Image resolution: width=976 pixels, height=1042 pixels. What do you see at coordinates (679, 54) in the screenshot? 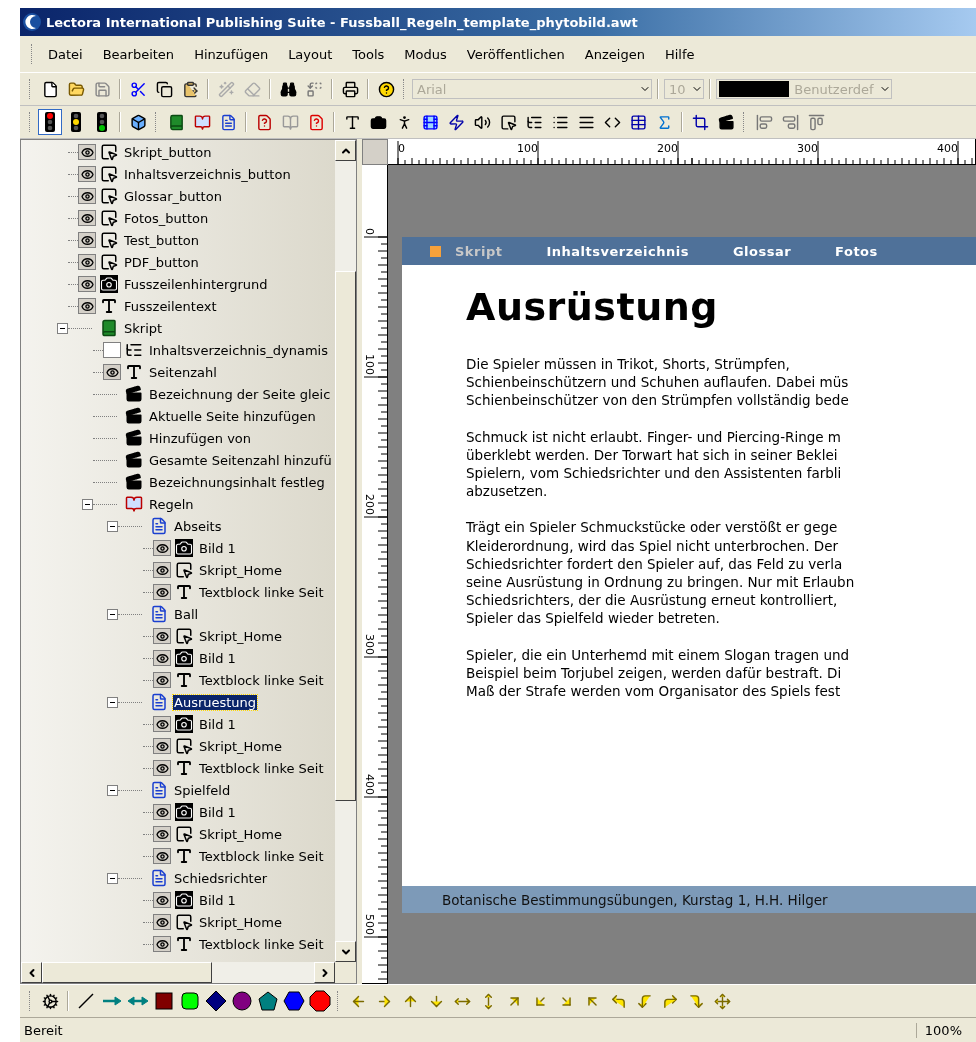
I see `menu-item: Hilfe` at bounding box center [679, 54].